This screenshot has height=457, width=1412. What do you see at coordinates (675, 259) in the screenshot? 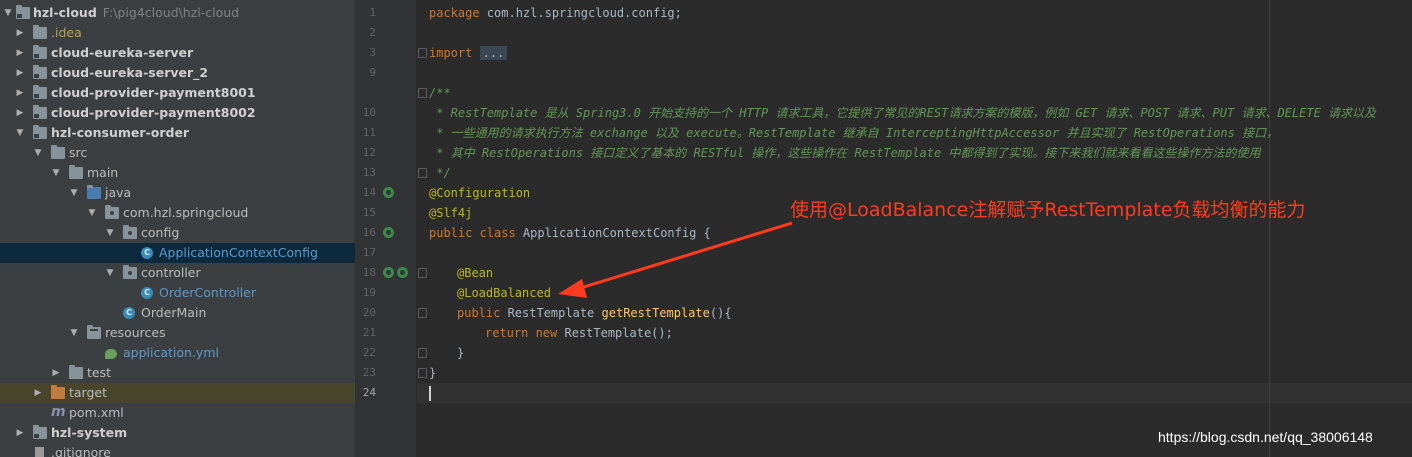
I see `annotation-arrow` at bounding box center [675, 259].